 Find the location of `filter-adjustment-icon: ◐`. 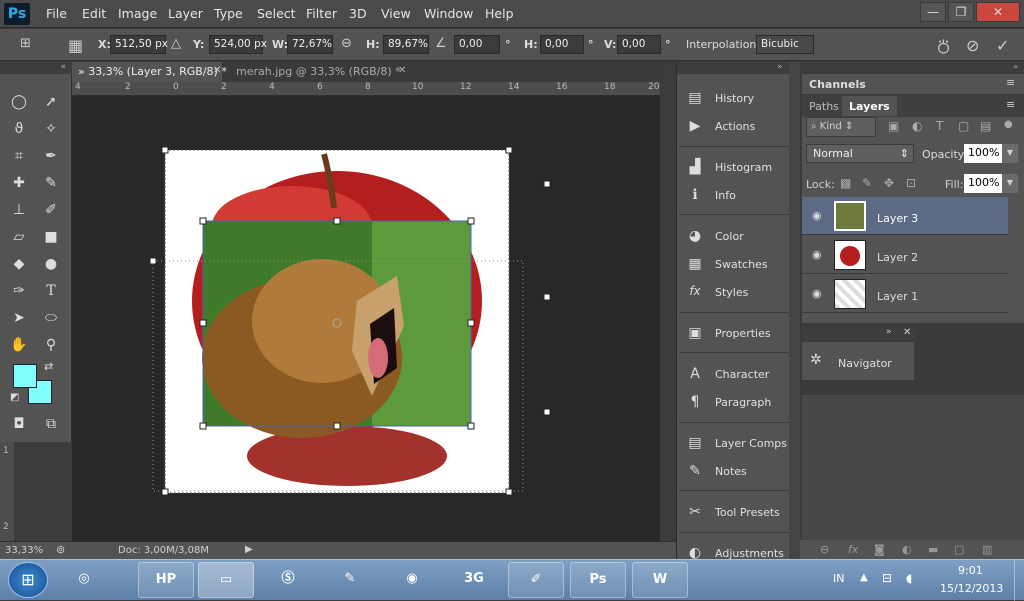

filter-adjustment-icon: ◐ is located at coordinates (917, 126).